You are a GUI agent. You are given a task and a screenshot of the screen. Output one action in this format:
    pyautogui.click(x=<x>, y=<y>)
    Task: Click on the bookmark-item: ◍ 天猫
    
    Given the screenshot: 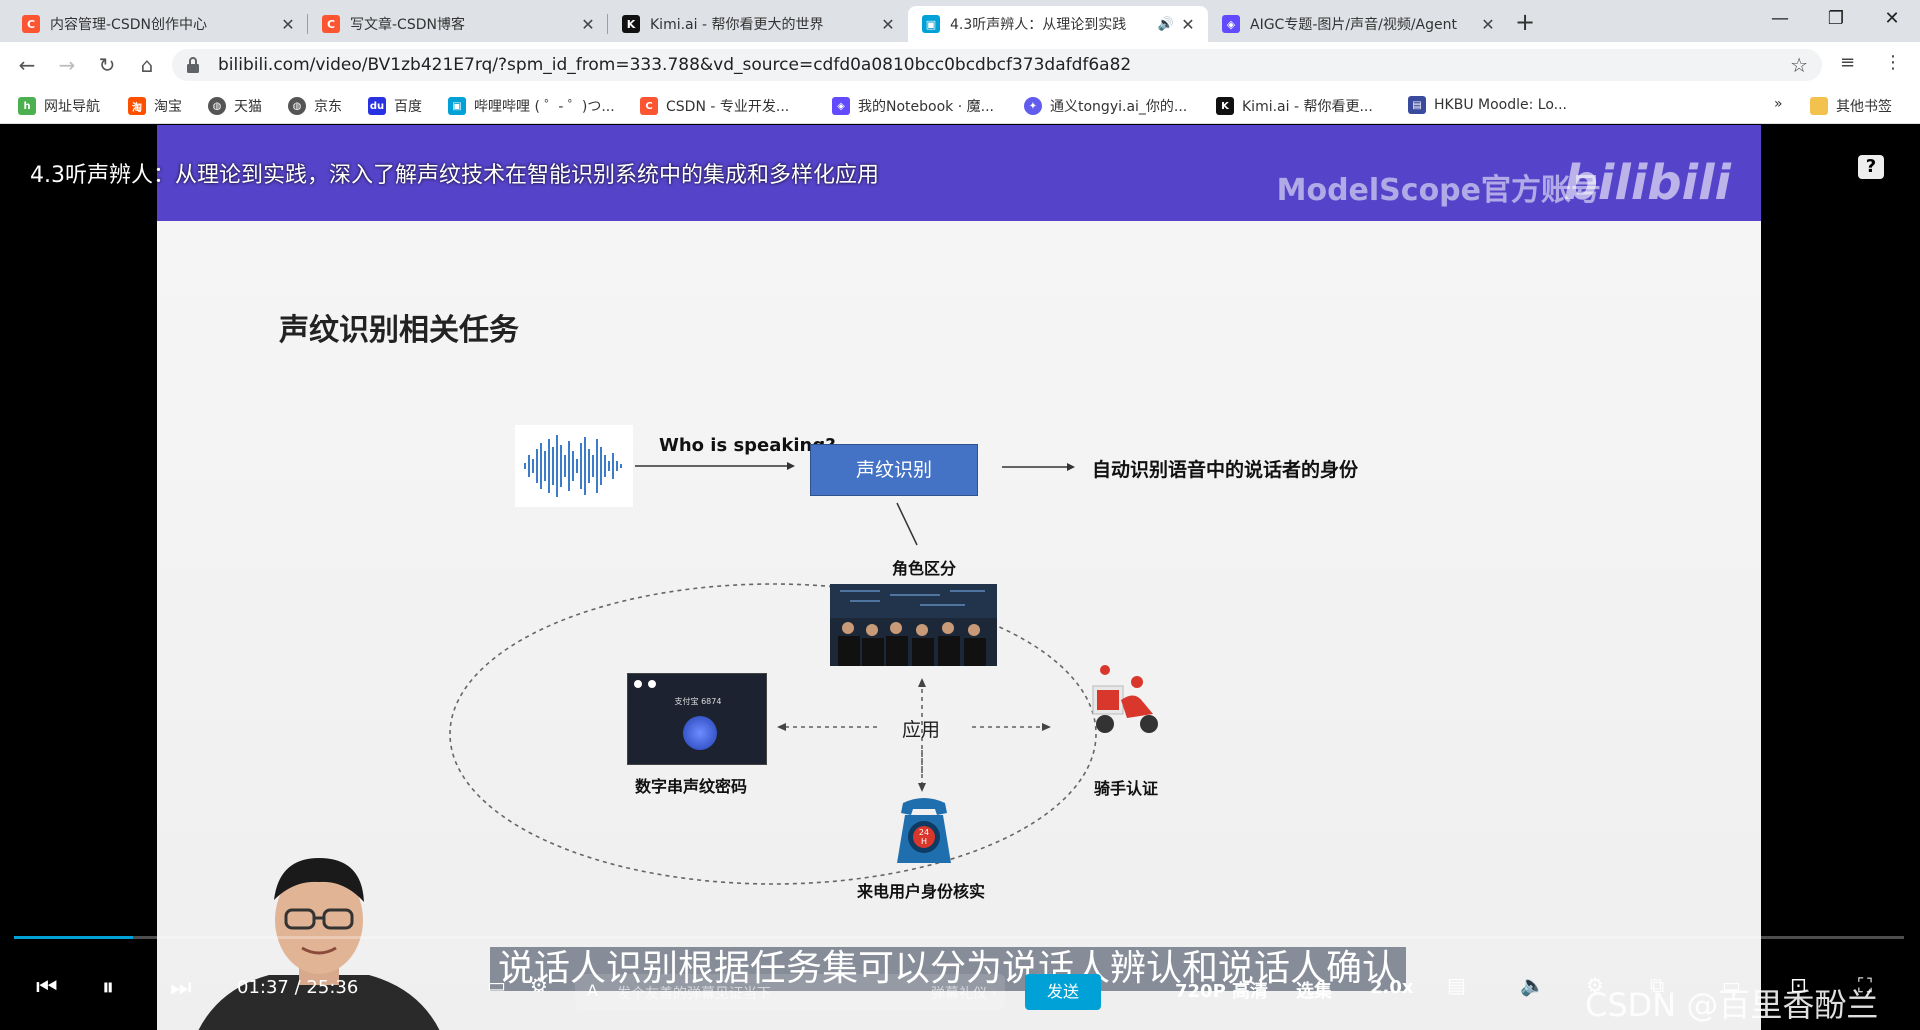 What is the action you would take?
    pyautogui.click(x=235, y=106)
    